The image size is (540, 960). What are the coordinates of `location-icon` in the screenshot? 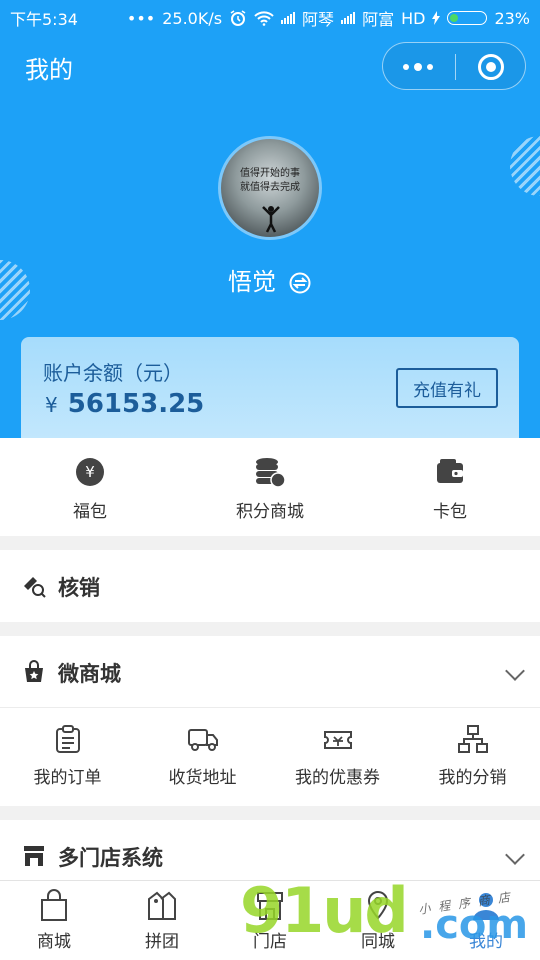 It's located at (378, 905).